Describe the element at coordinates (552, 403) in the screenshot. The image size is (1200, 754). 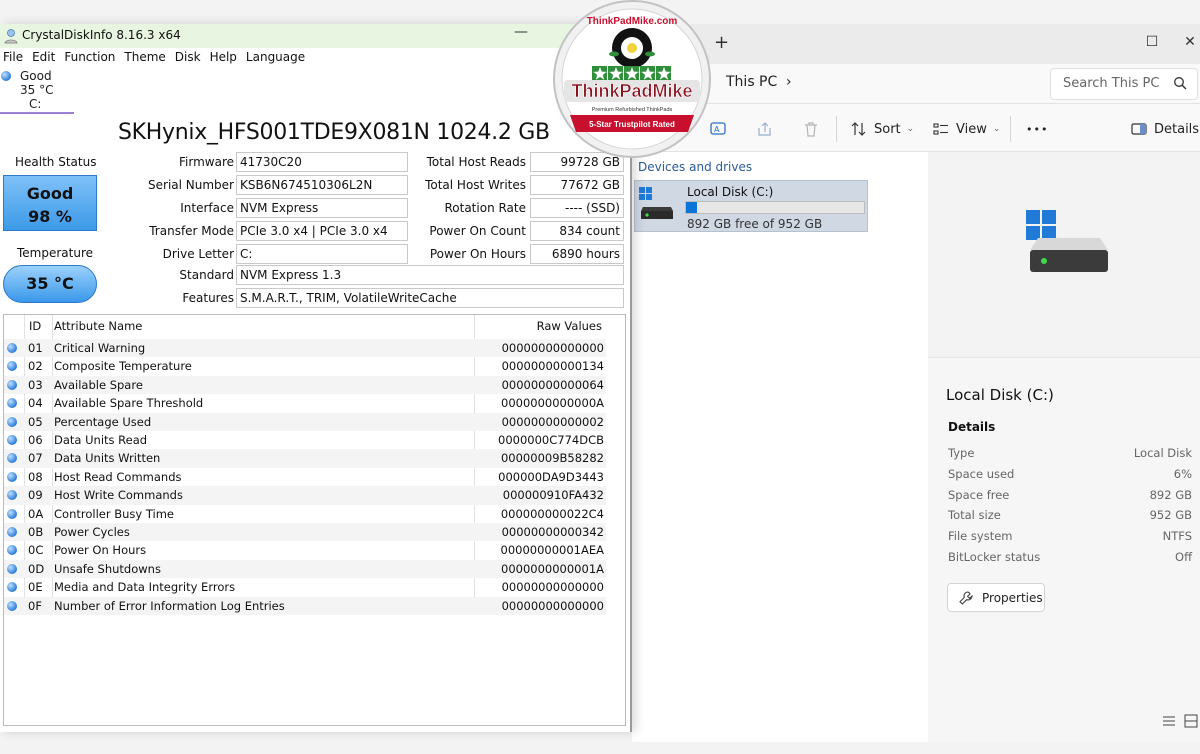
I see `attribute-raw-value: 0000000000000A` at that location.